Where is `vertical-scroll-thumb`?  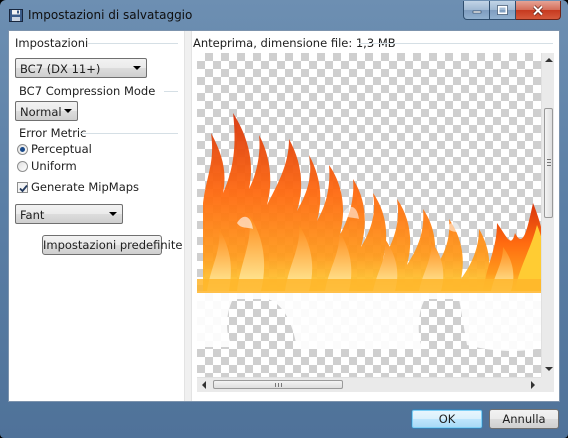
vertical-scroll-thumb is located at coordinates (548, 163).